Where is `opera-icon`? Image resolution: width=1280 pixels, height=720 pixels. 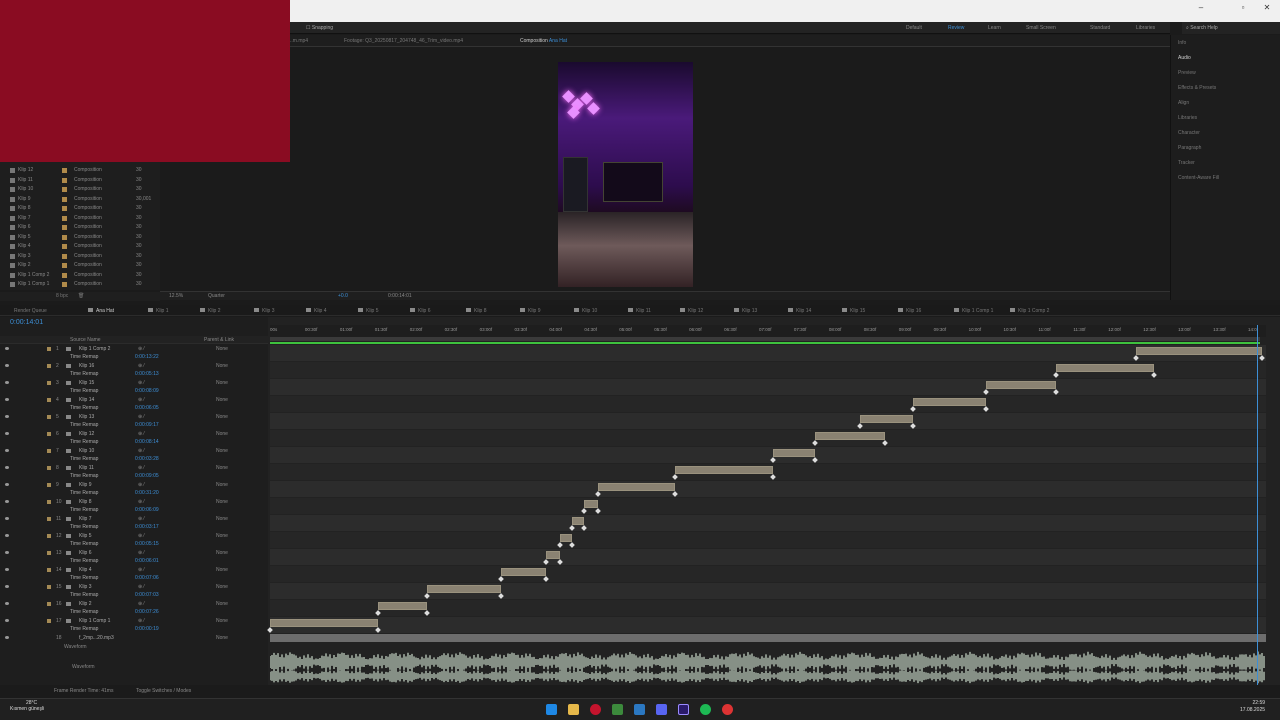 opera-icon is located at coordinates (595, 709).